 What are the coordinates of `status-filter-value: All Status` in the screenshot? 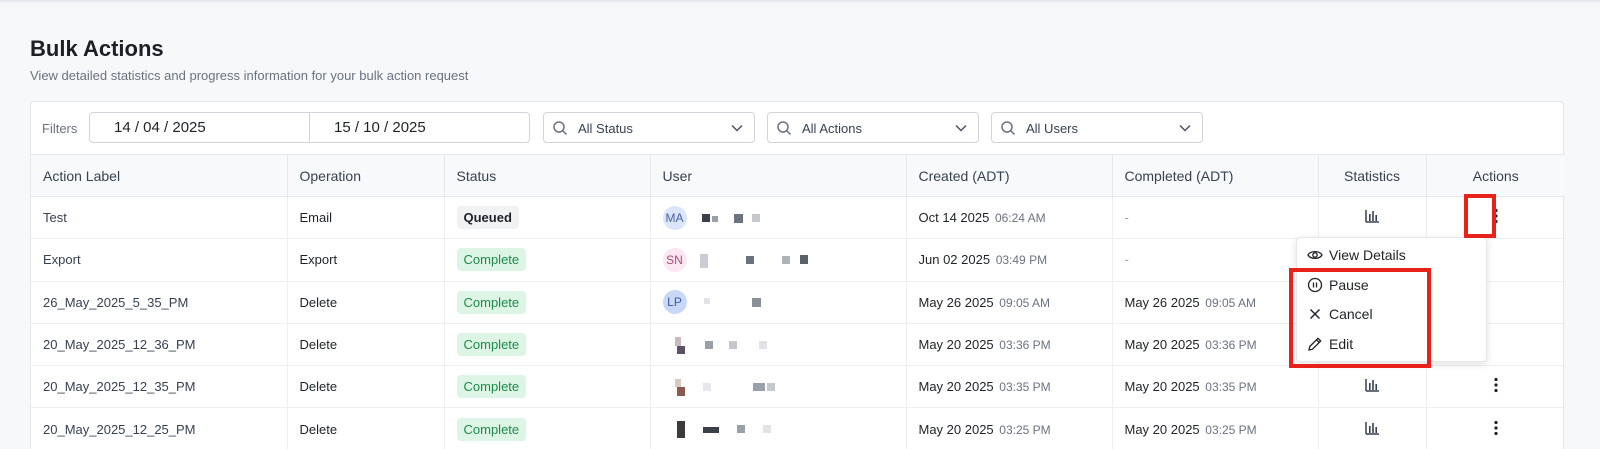 It's located at (605, 128).